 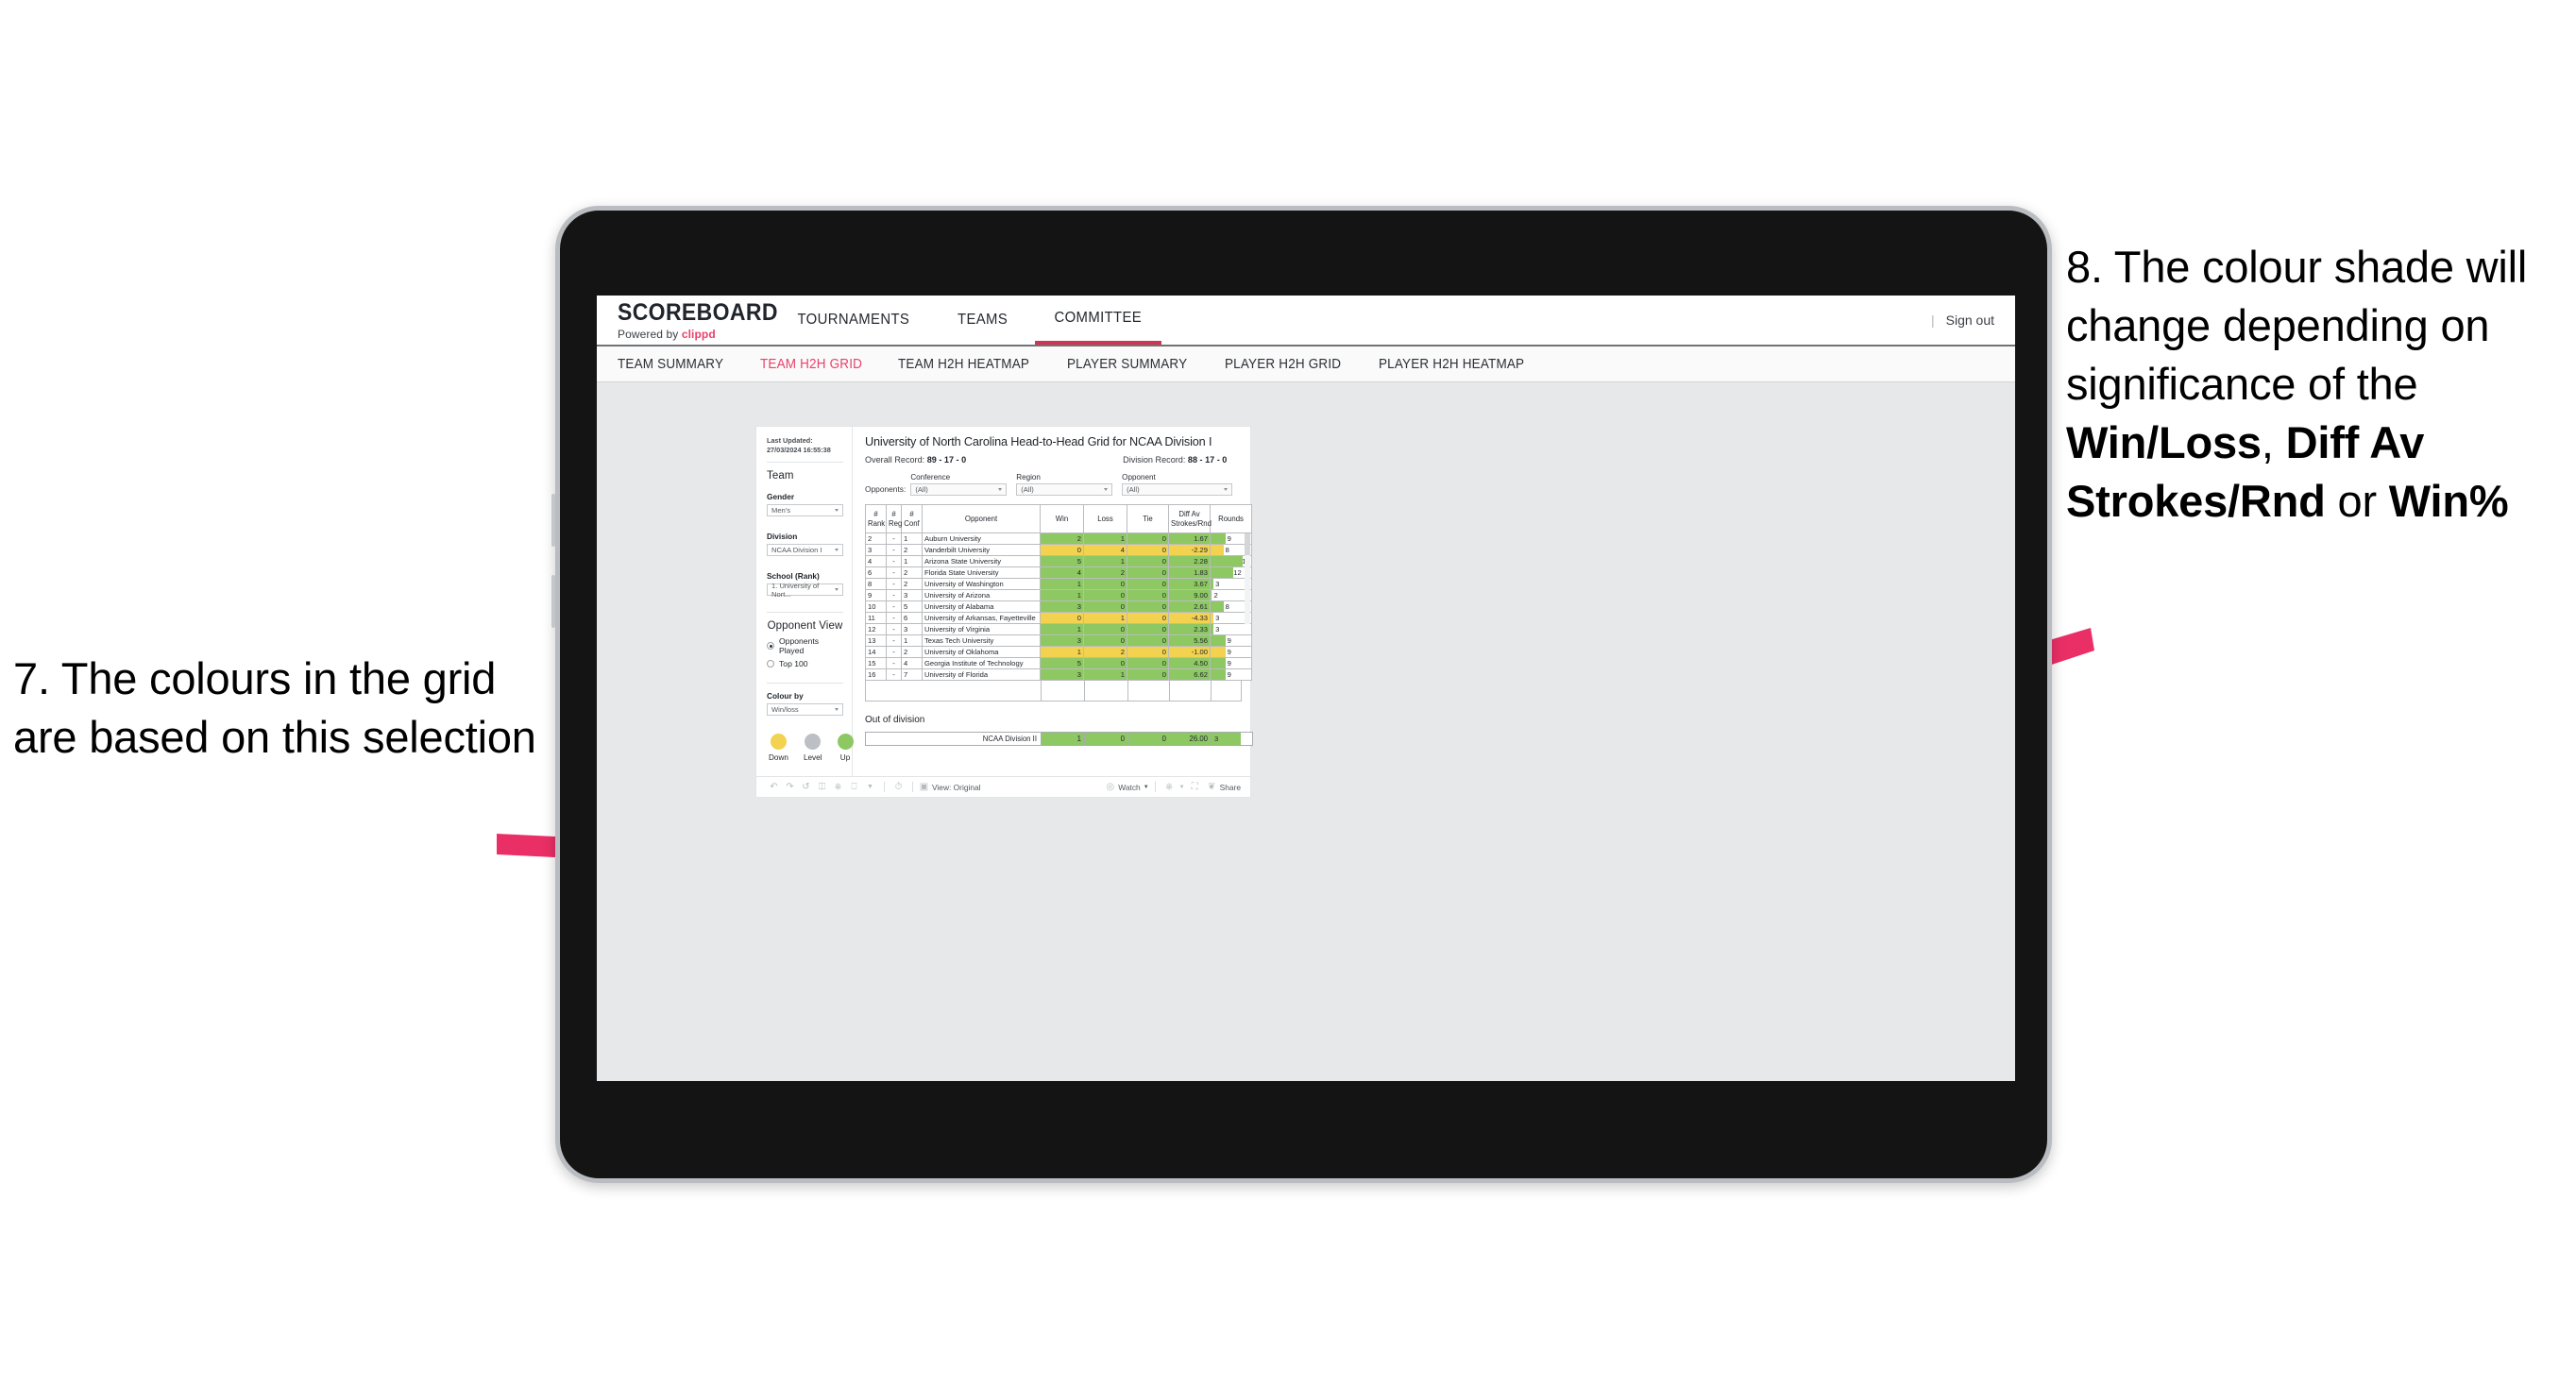 What do you see at coordinates (982, 321) in the screenshot?
I see `nav-item-teams: TEAMS` at bounding box center [982, 321].